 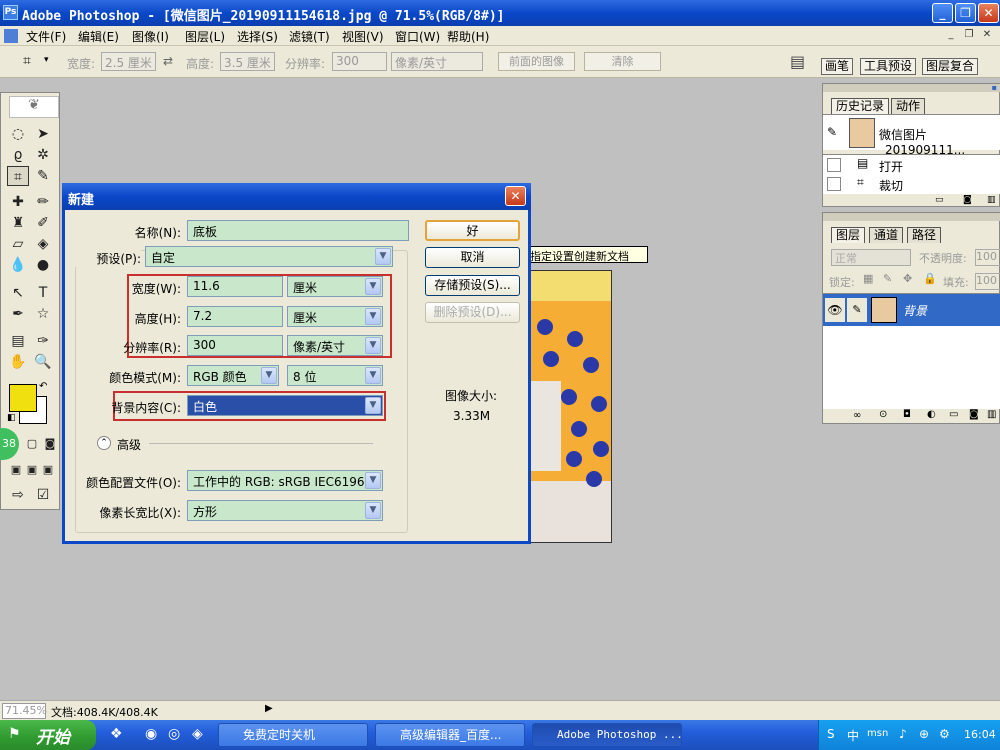 What do you see at coordinates (860, 106) in the screenshot?
I see `tab-history: 历史记录` at bounding box center [860, 106].